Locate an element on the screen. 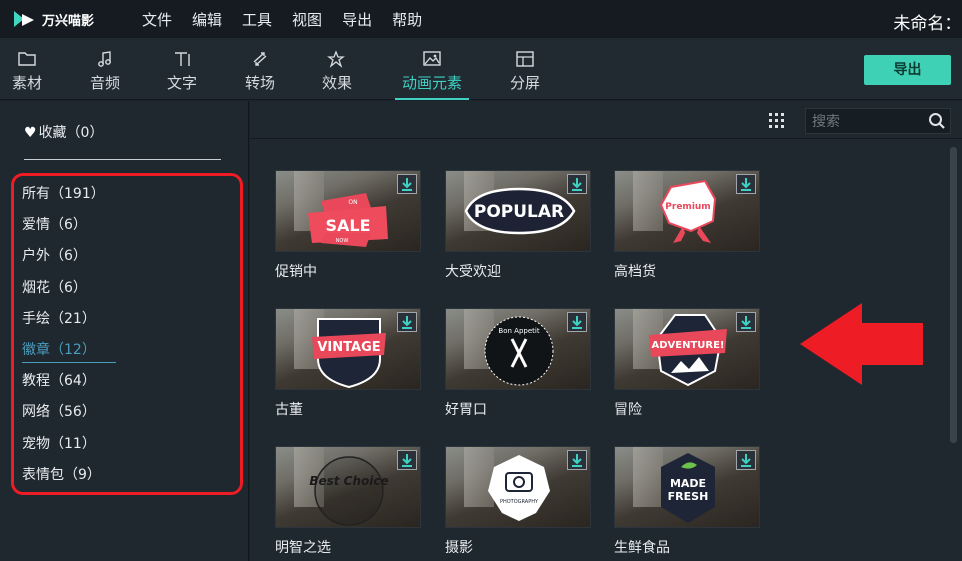  music-note-icon is located at coordinates (105, 61).